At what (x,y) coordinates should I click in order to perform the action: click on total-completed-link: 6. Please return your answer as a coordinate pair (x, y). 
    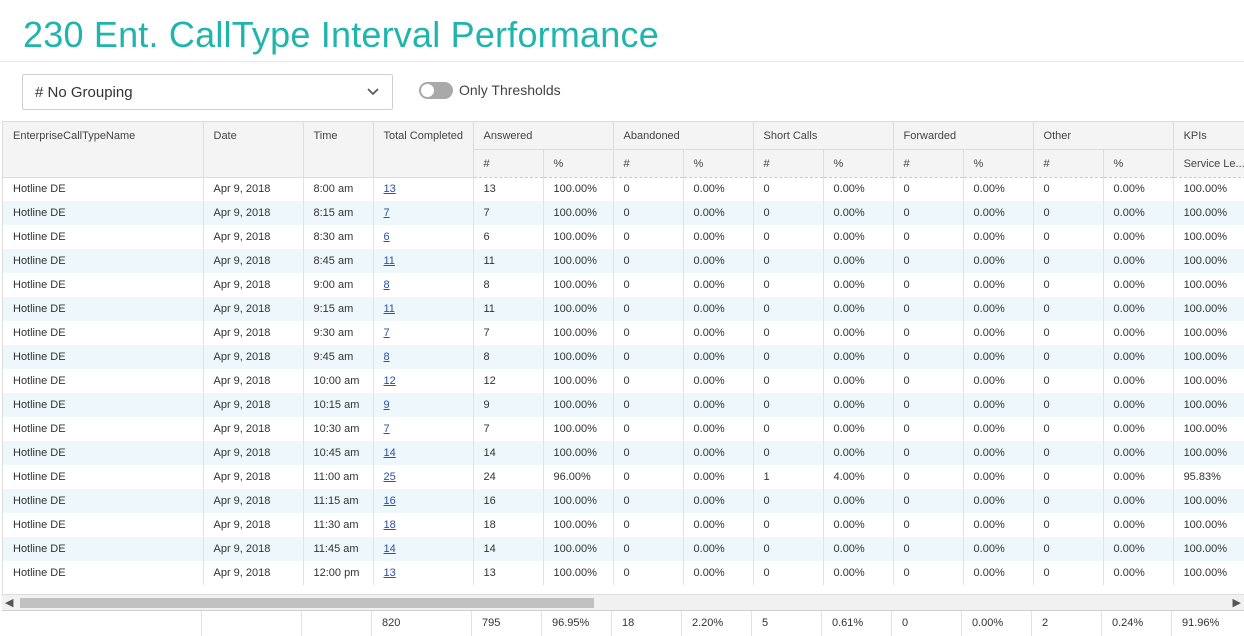
    Looking at the image, I should click on (387, 237).